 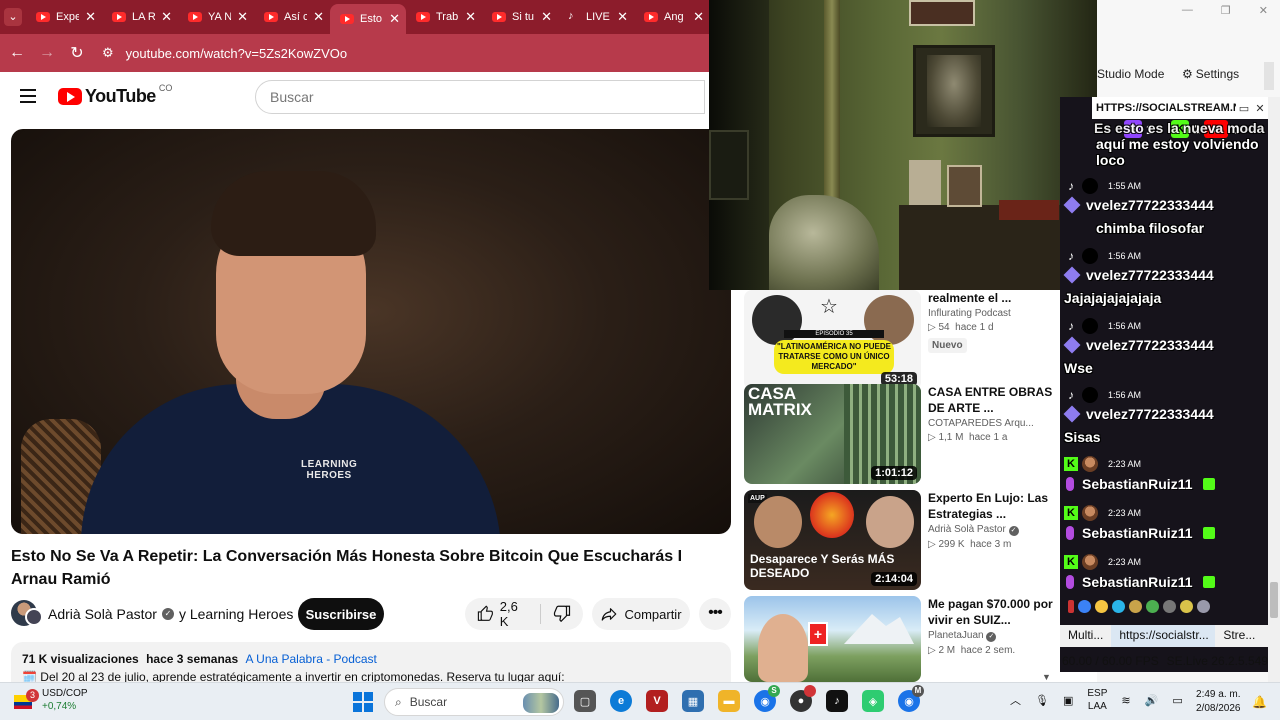 I want to click on clock: 2:49 a. m. 2/08/2026, so click(x=1218, y=702).